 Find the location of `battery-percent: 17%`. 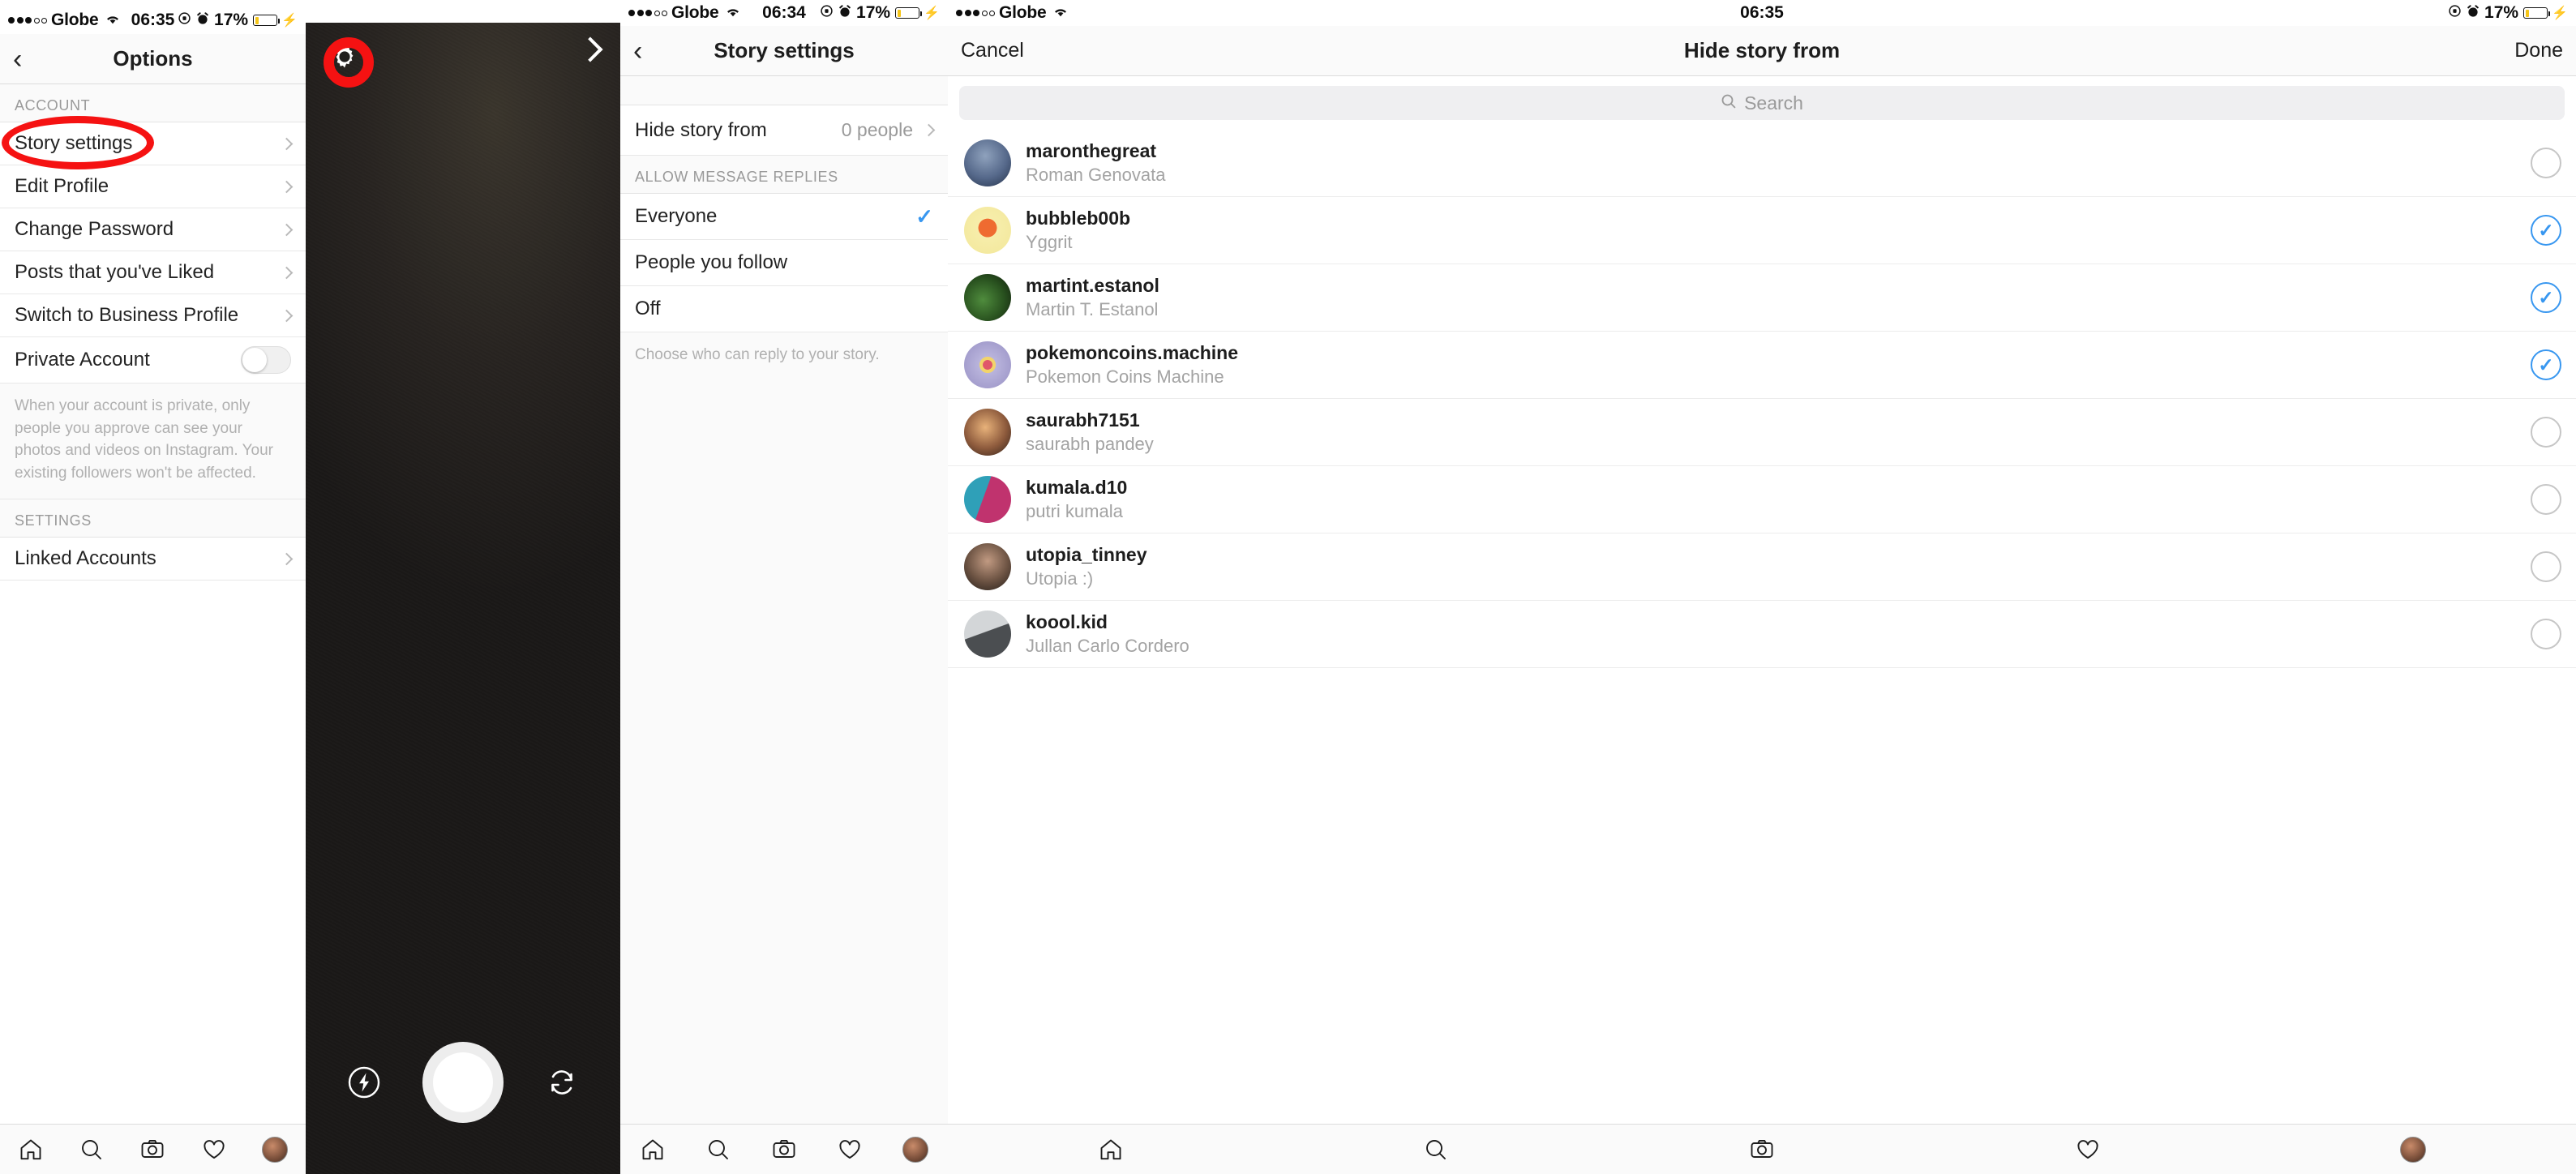

battery-percent: 17% is located at coordinates (873, 12).